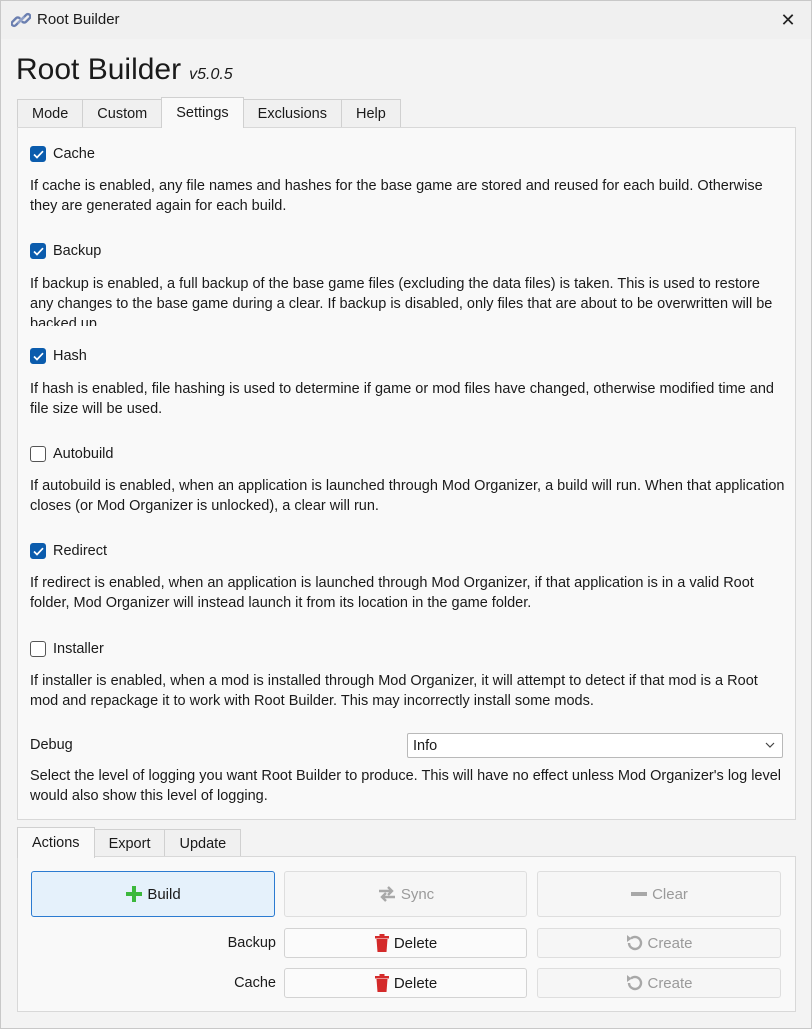 This screenshot has width=812, height=1029. I want to click on window-title: Root Builder, so click(78, 19).